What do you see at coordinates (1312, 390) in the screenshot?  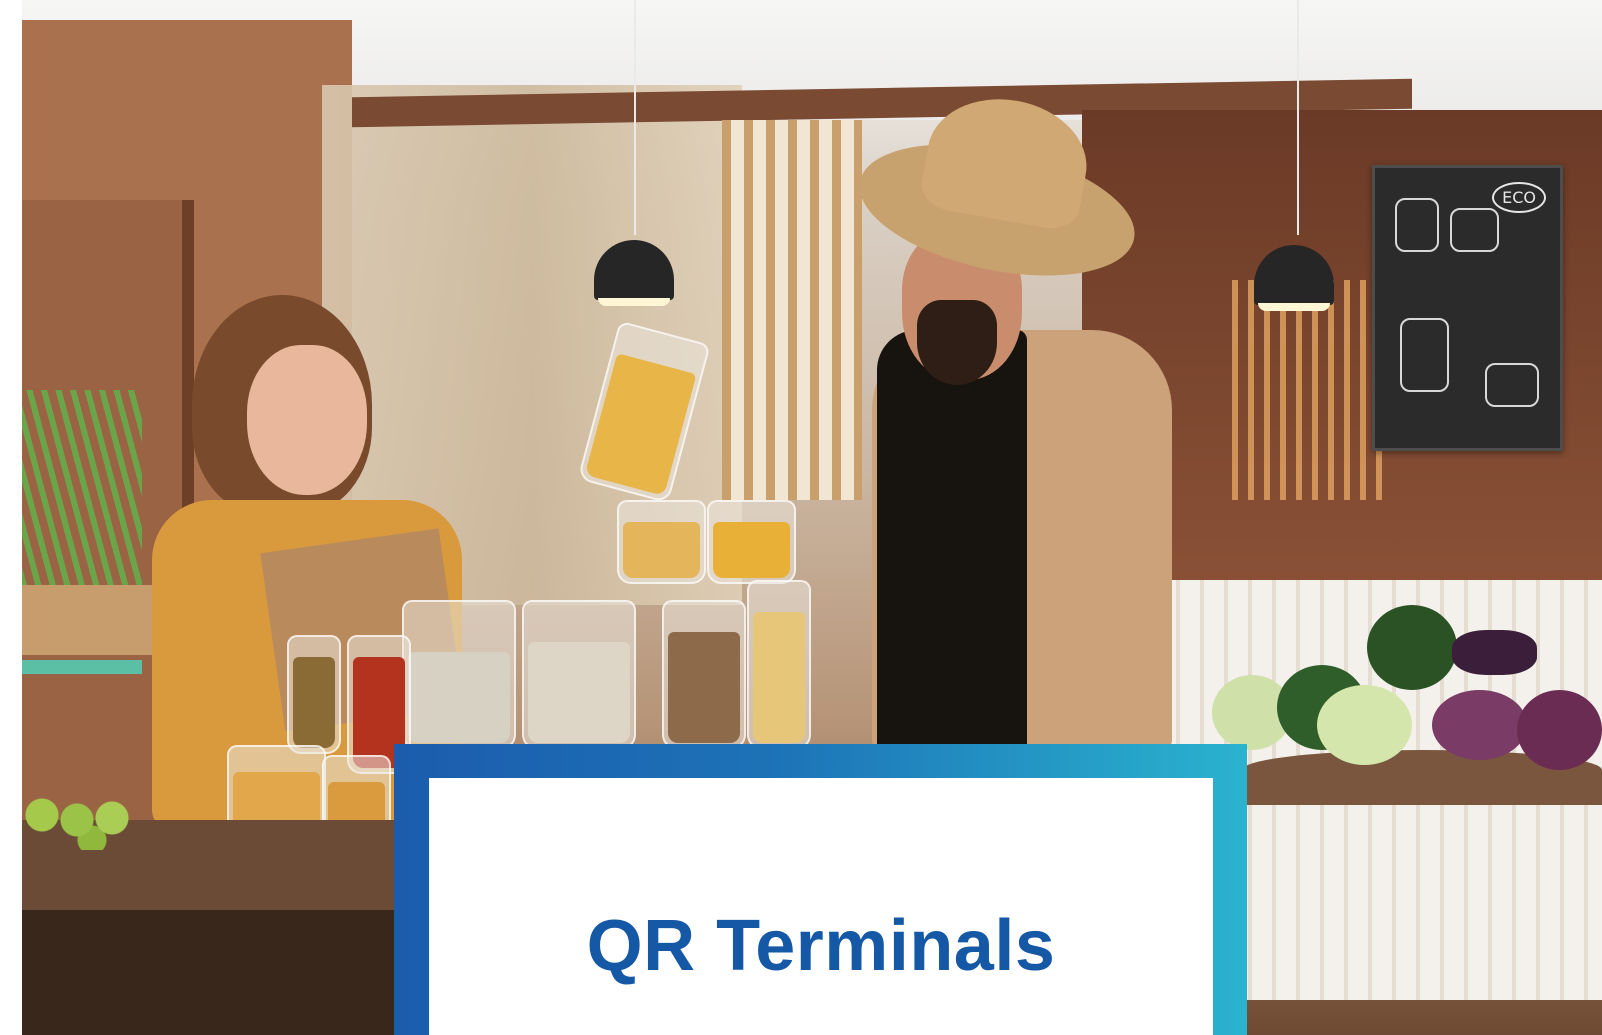 I see `right-slat-decor` at bounding box center [1312, 390].